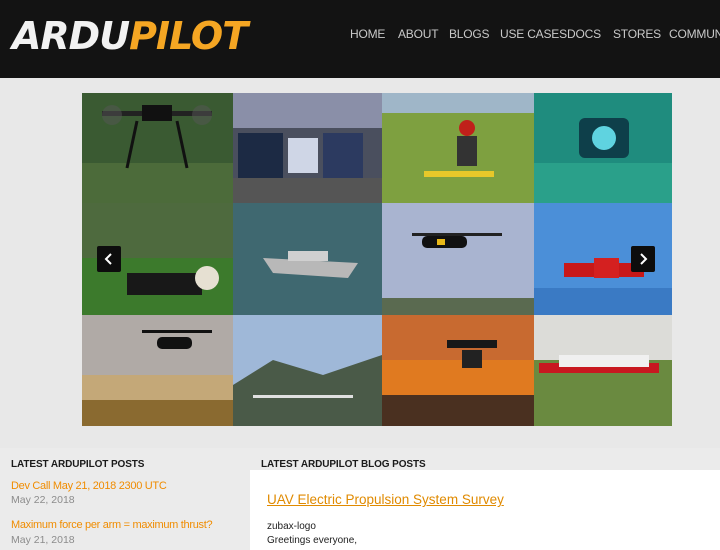 The image size is (720, 550). I want to click on post-date: May 22, 2018, so click(43, 500).